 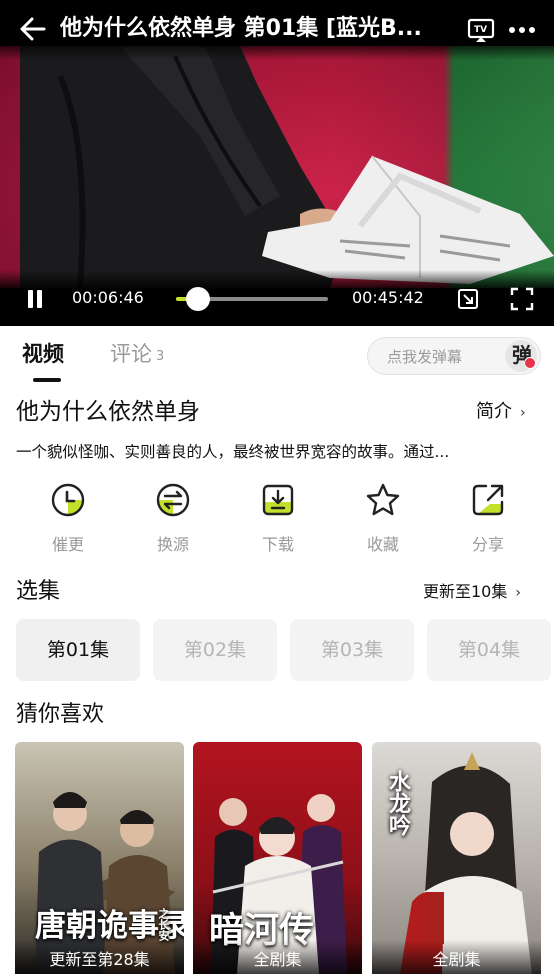 What do you see at coordinates (277, 544) in the screenshot?
I see `action-label: 下载` at bounding box center [277, 544].